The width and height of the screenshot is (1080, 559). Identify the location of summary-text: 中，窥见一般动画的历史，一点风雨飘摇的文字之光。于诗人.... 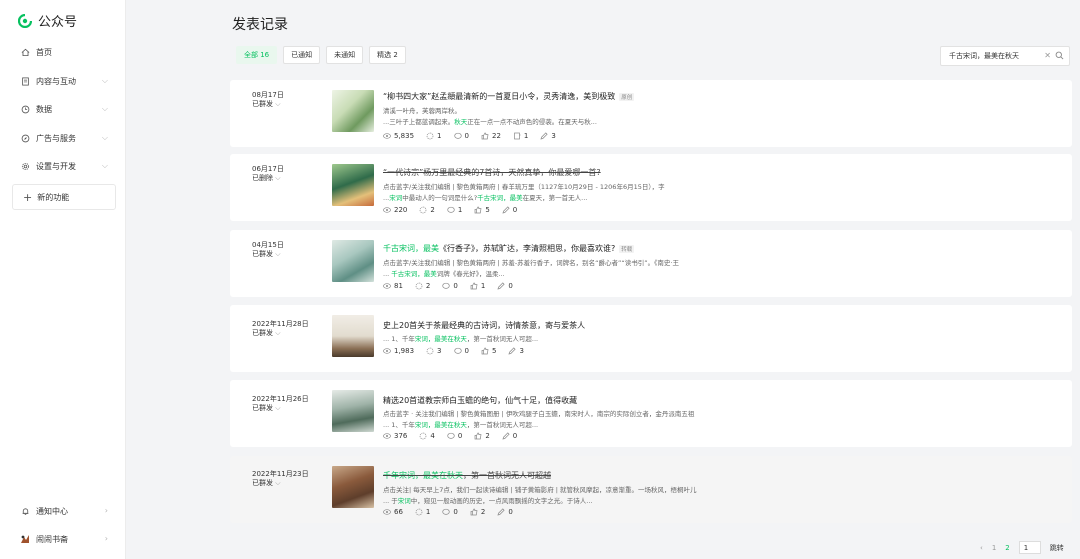
(501, 501).